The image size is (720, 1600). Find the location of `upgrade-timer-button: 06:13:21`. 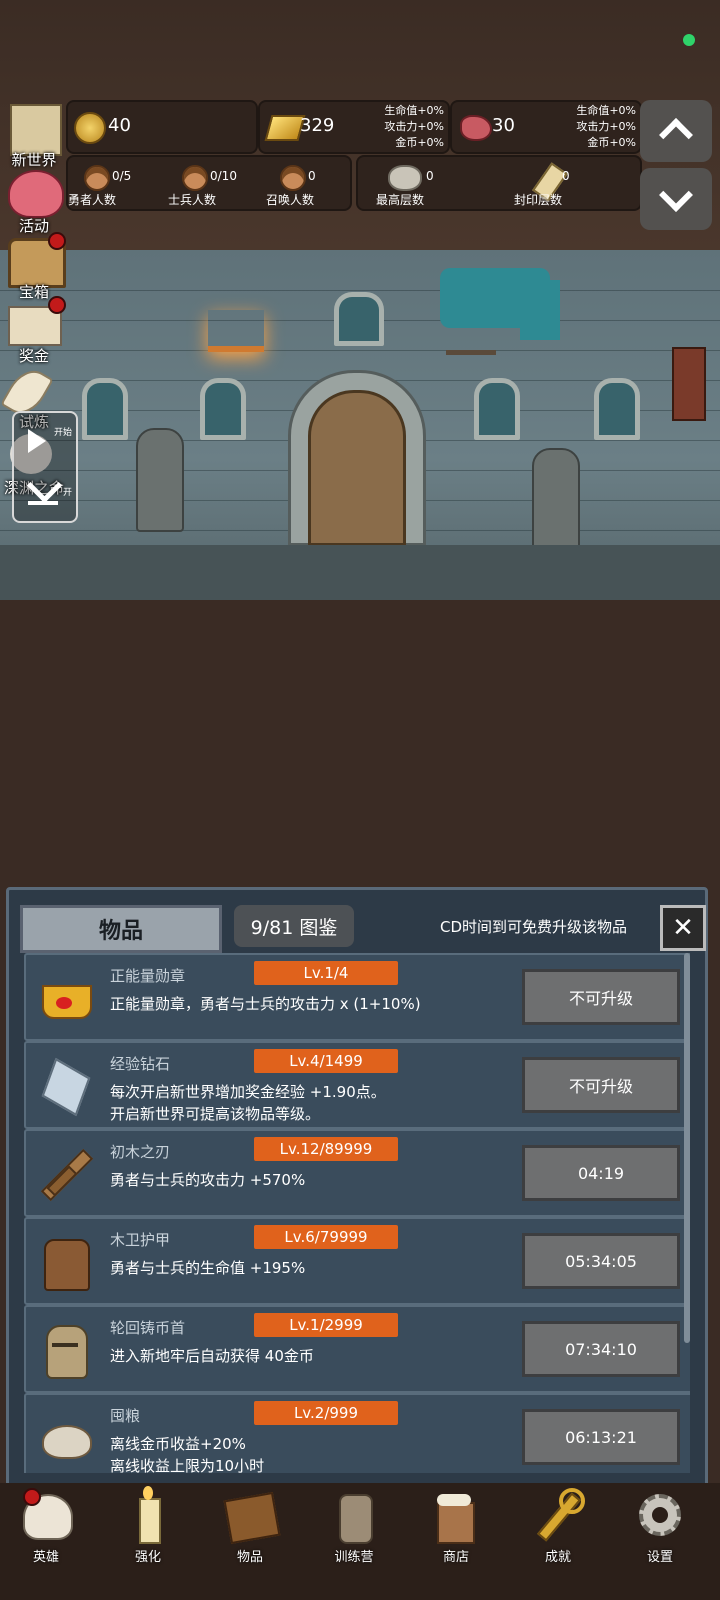

upgrade-timer-button: 06:13:21 is located at coordinates (601, 1437).